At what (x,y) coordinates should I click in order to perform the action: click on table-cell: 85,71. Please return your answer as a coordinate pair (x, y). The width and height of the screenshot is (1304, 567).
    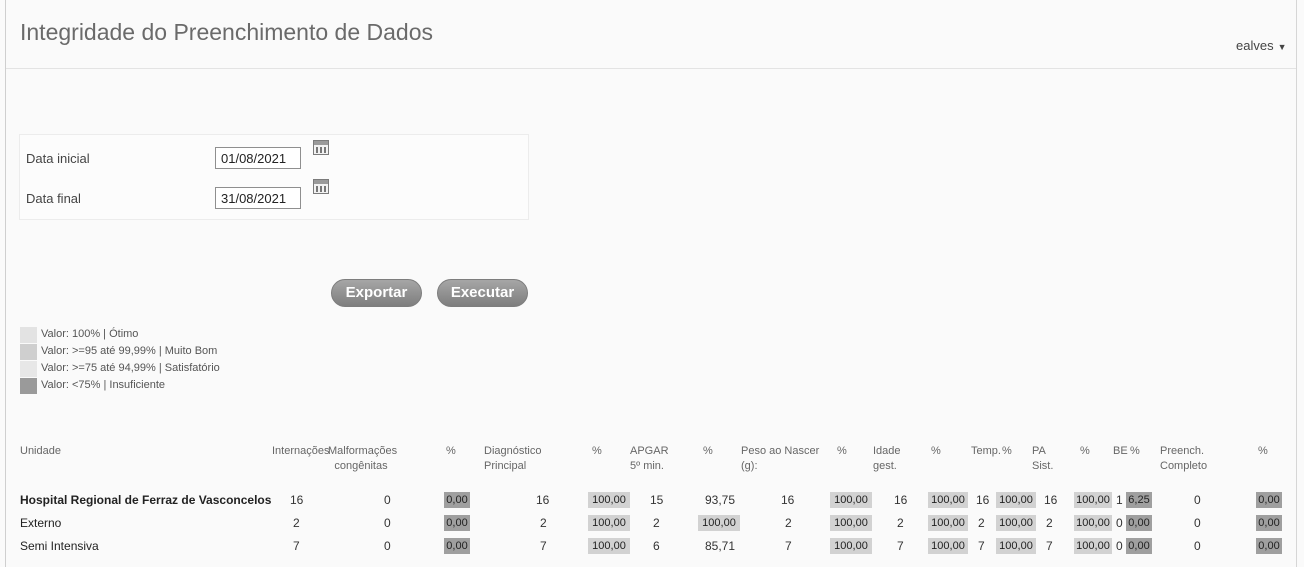
    Looking at the image, I should click on (720, 546).